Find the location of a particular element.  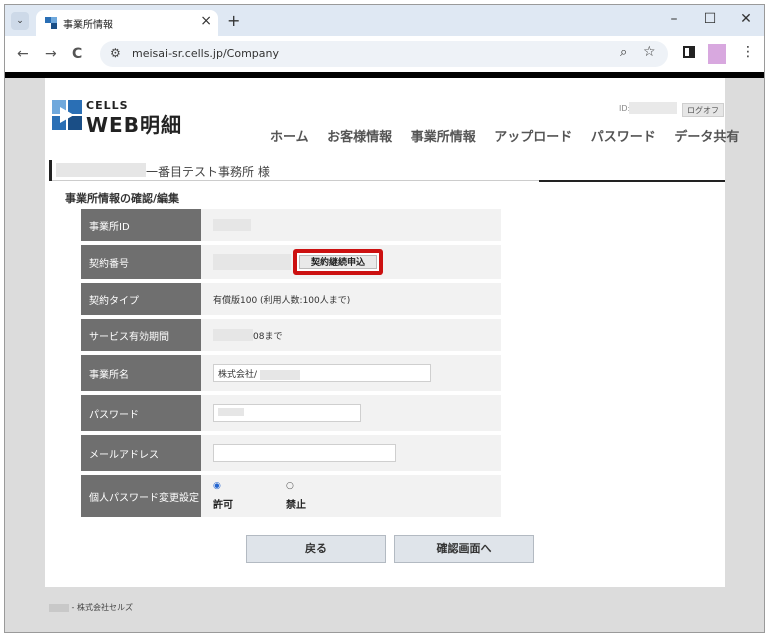

site-logo: CELLS WEB明細 is located at coordinates (122, 118).